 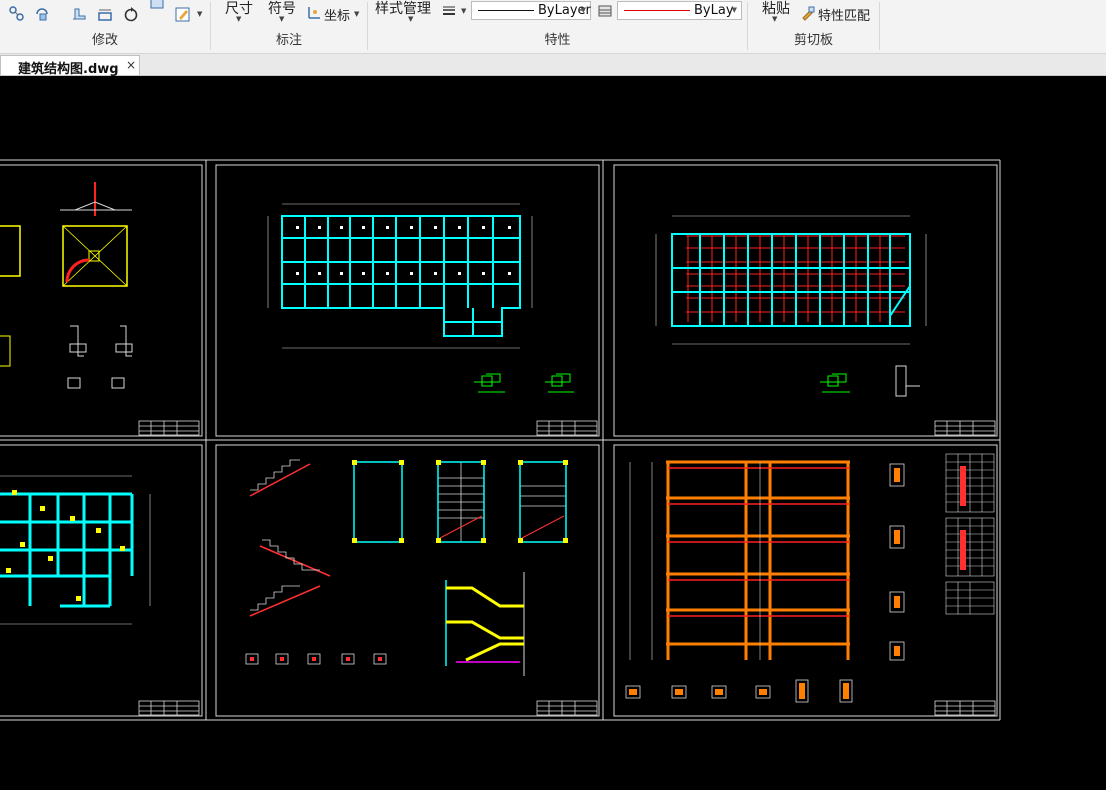 I want to click on edit-properties-dropdown-icon: ▼, so click(x=199, y=14).